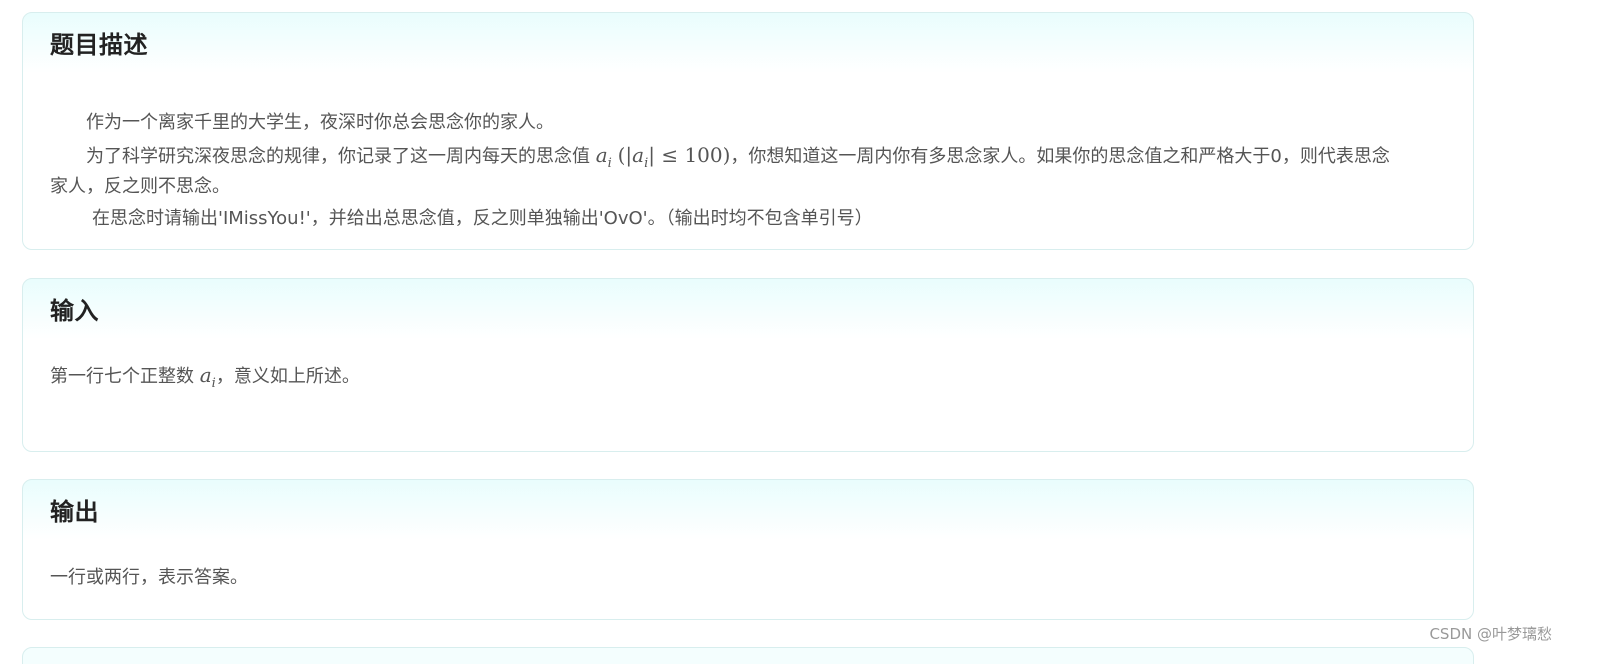 This screenshot has height=664, width=1602. I want to click on math-a-i-input: ai, so click(207, 377).